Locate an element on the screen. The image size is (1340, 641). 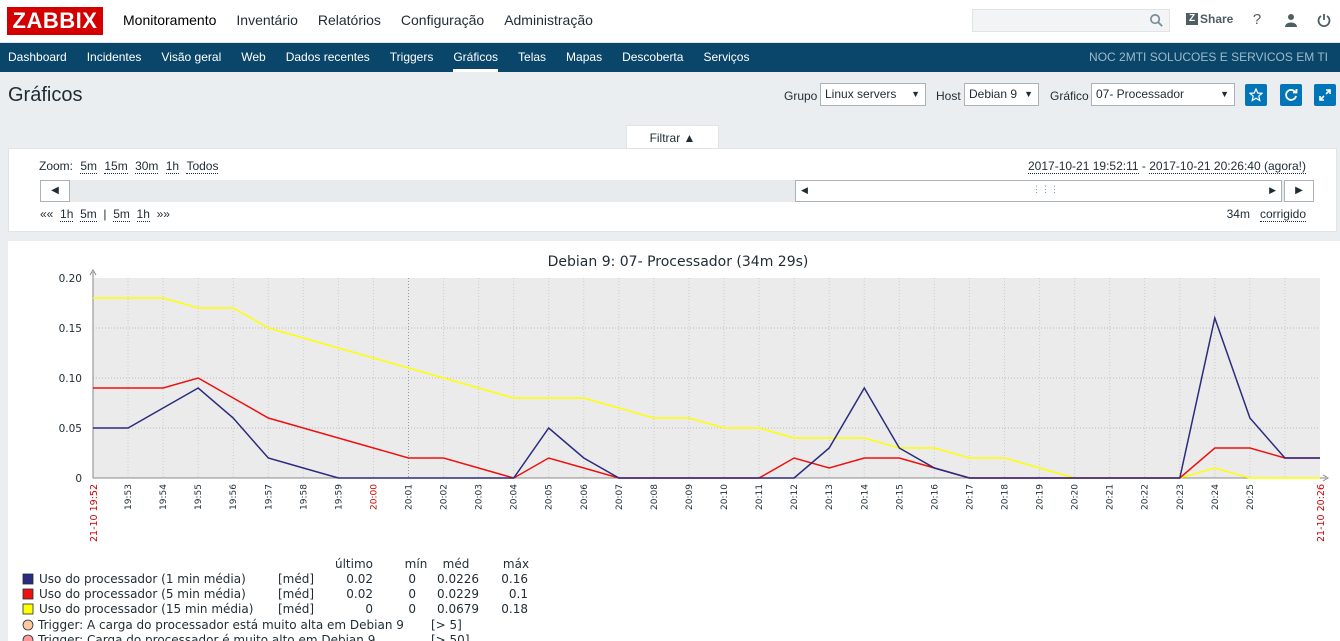
legend-function: [méd] is located at coordinates (296, 579).